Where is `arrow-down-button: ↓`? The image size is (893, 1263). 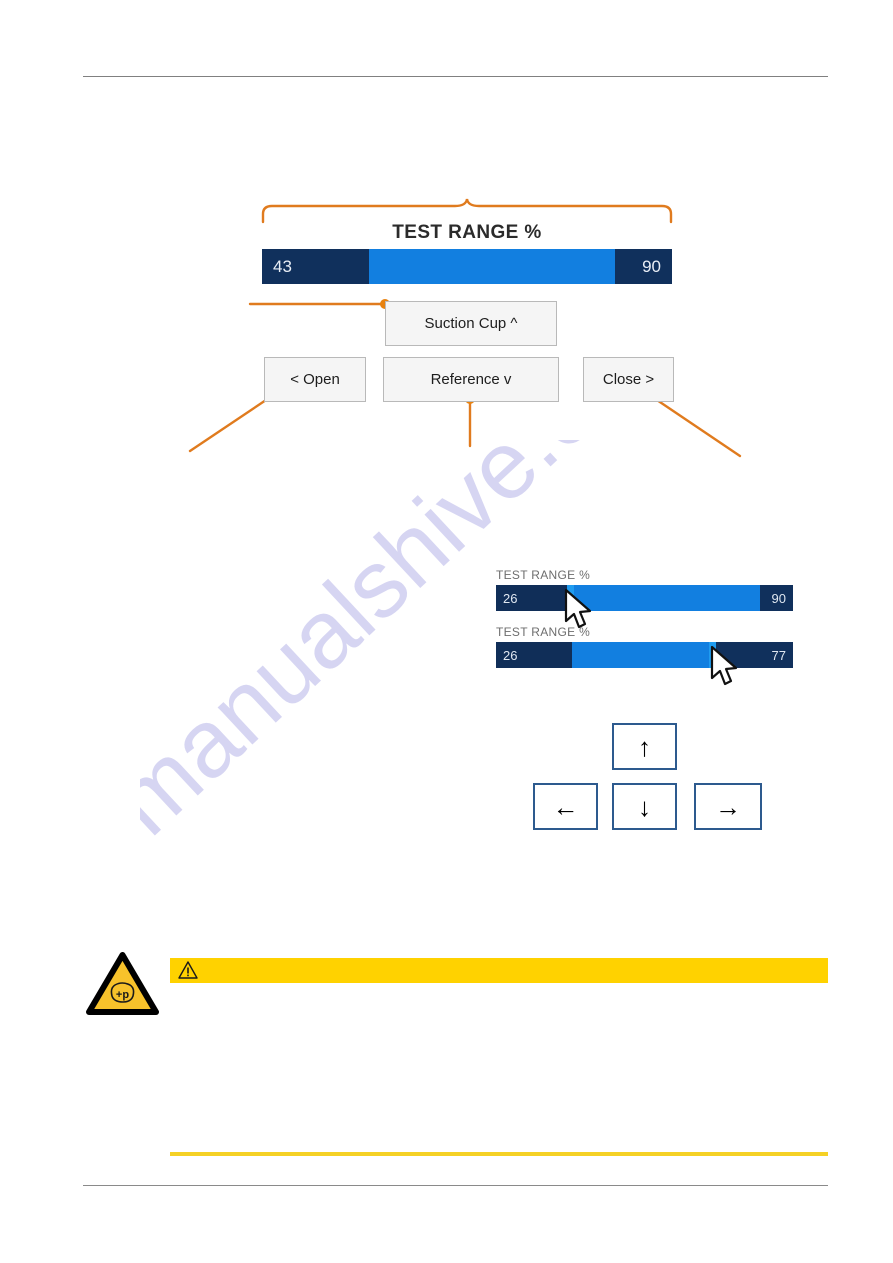 arrow-down-button: ↓ is located at coordinates (644, 806).